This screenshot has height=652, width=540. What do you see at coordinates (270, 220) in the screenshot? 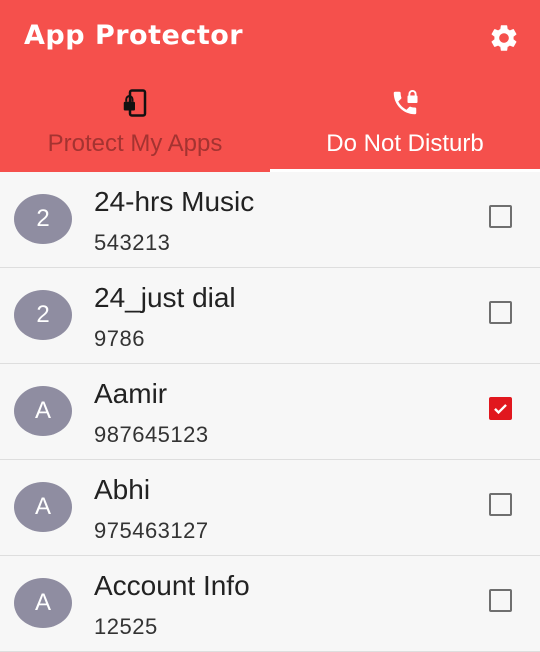
I see `contact-row: 2 24-hrs Music 543213` at bounding box center [270, 220].